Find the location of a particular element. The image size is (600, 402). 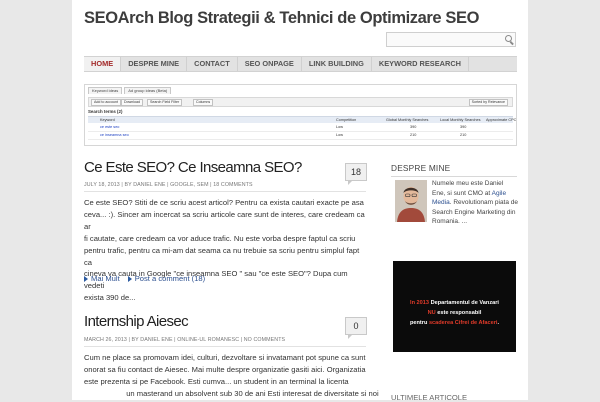

read-more-link: Mai Mult is located at coordinates (102, 278).